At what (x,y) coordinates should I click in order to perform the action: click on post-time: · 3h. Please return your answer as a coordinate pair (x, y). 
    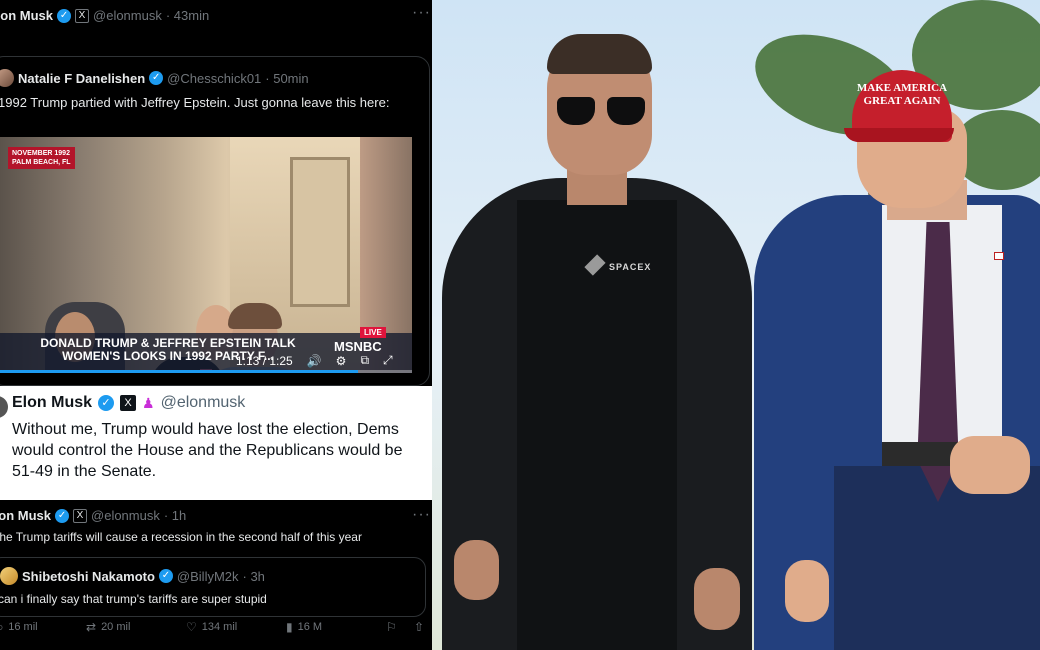
    Looking at the image, I should click on (253, 576).